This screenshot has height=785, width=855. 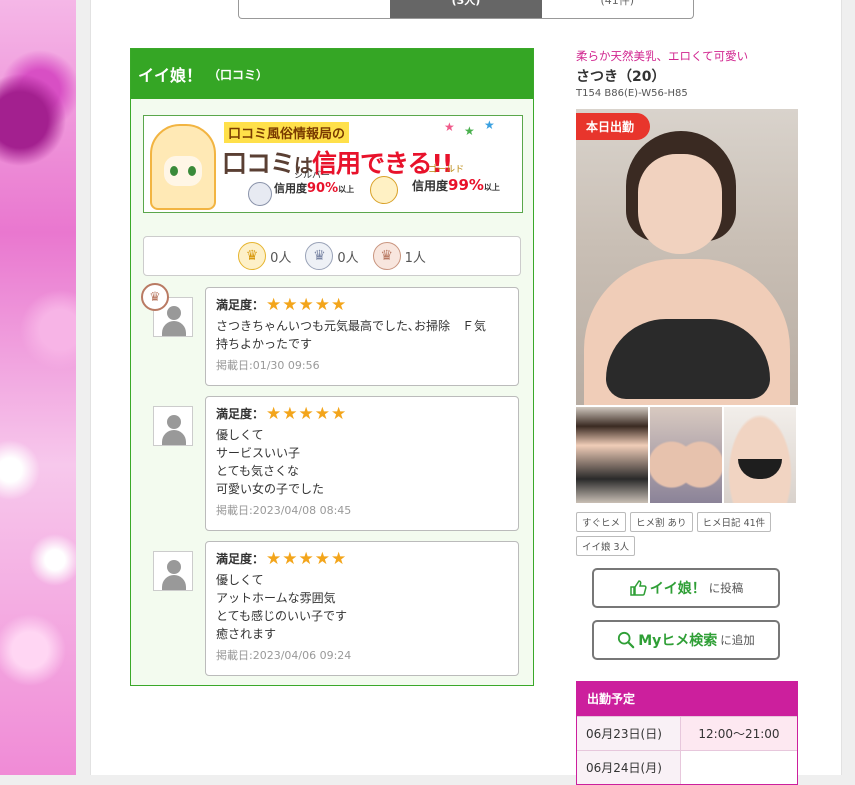 What do you see at coordinates (686, 640) in the screenshot?
I see `add-myhime-button: Myヒメ検索 に追加` at bounding box center [686, 640].